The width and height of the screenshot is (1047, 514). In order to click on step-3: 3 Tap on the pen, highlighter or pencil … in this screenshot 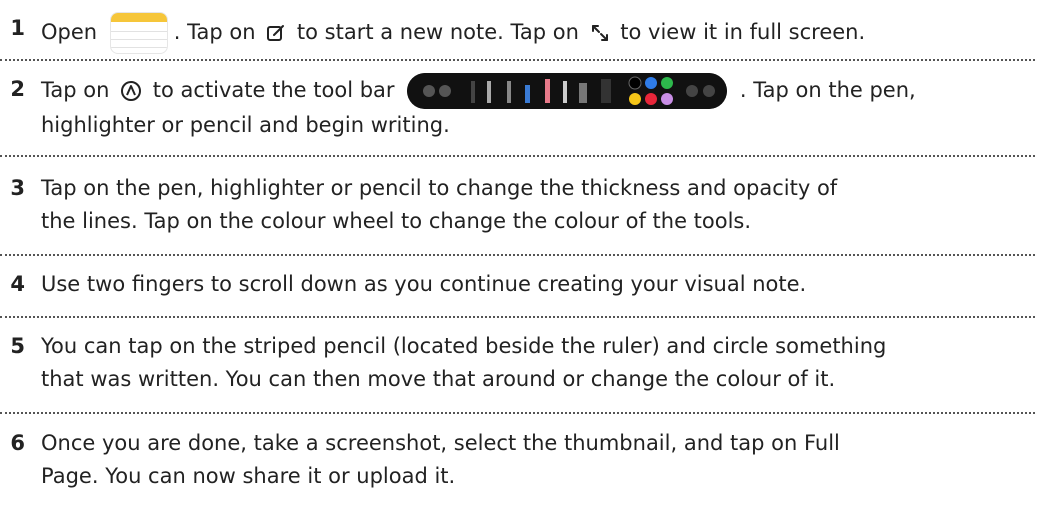, I will do `click(523, 205)`.